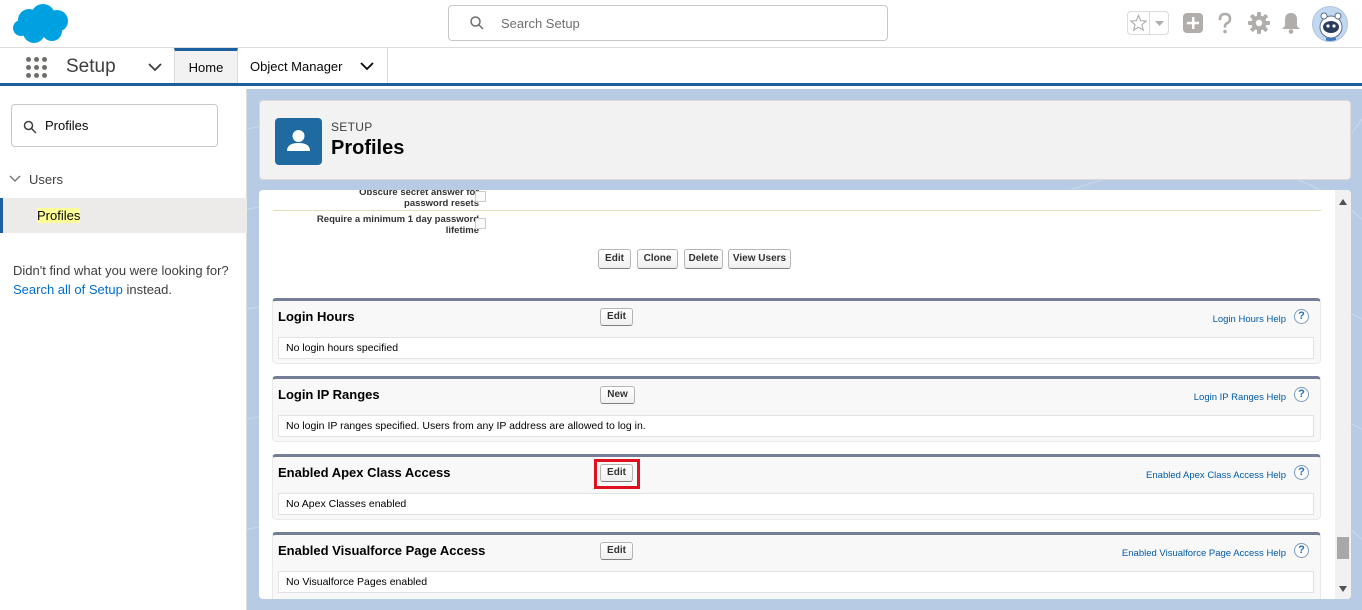 The height and width of the screenshot is (610, 1362). What do you see at coordinates (616, 317) in the screenshot?
I see `login-hours-edit-button: Edit` at bounding box center [616, 317].